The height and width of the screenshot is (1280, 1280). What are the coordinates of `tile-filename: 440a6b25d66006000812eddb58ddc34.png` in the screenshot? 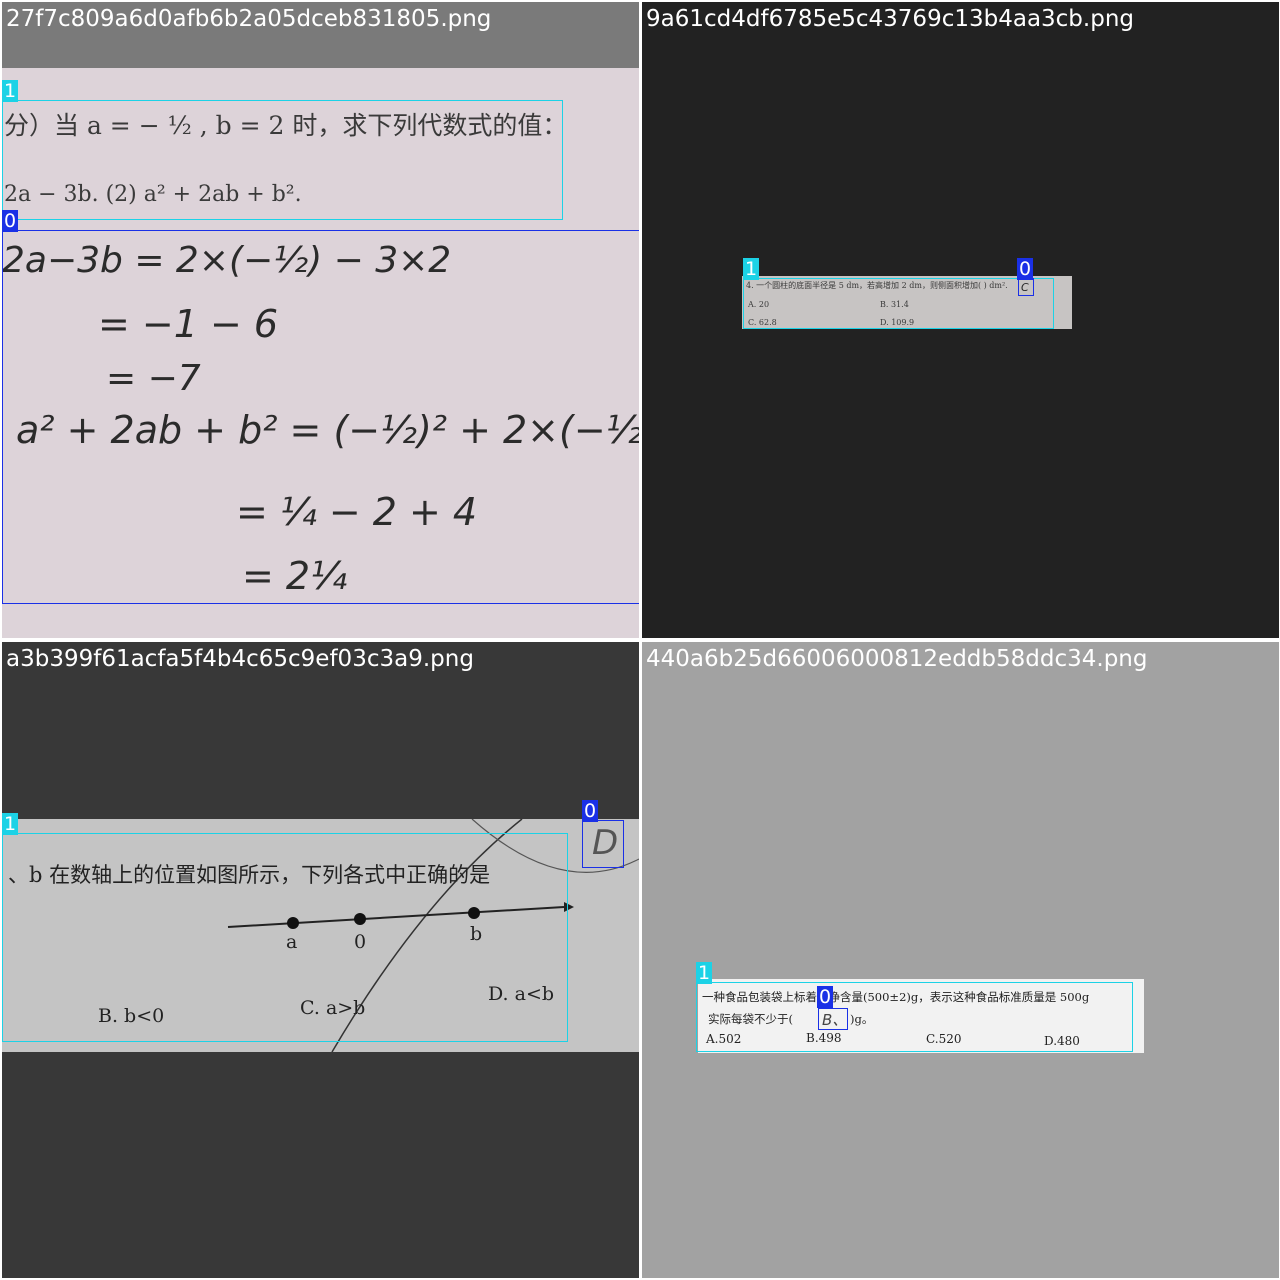 It's located at (897, 659).